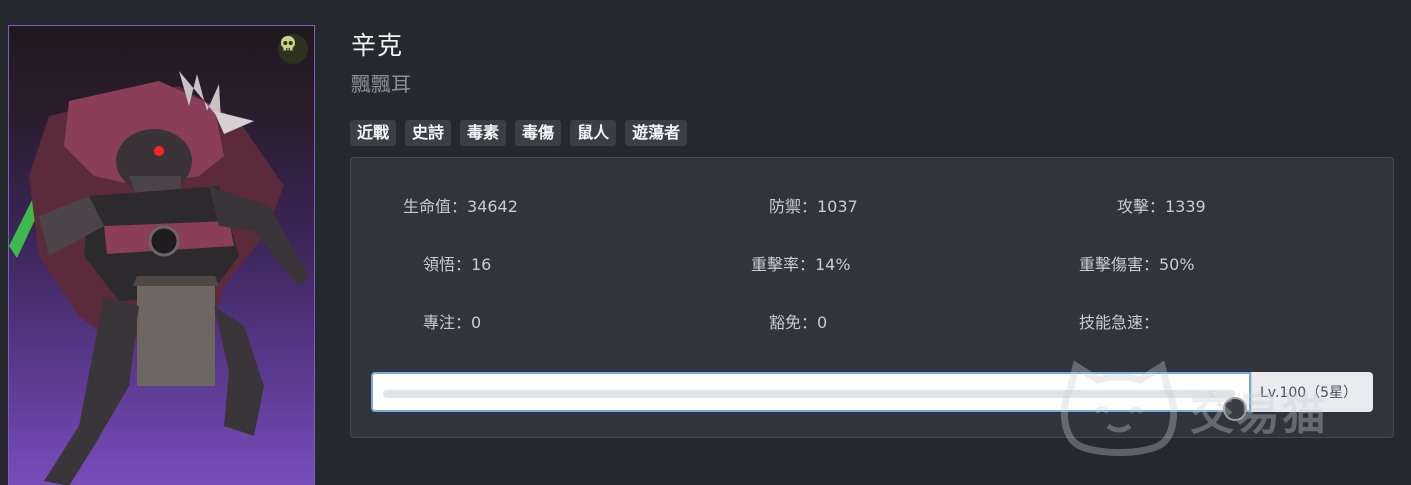 The width and height of the screenshot is (1411, 485). What do you see at coordinates (483, 133) in the screenshot?
I see `tag-toxin: 毒素` at bounding box center [483, 133].